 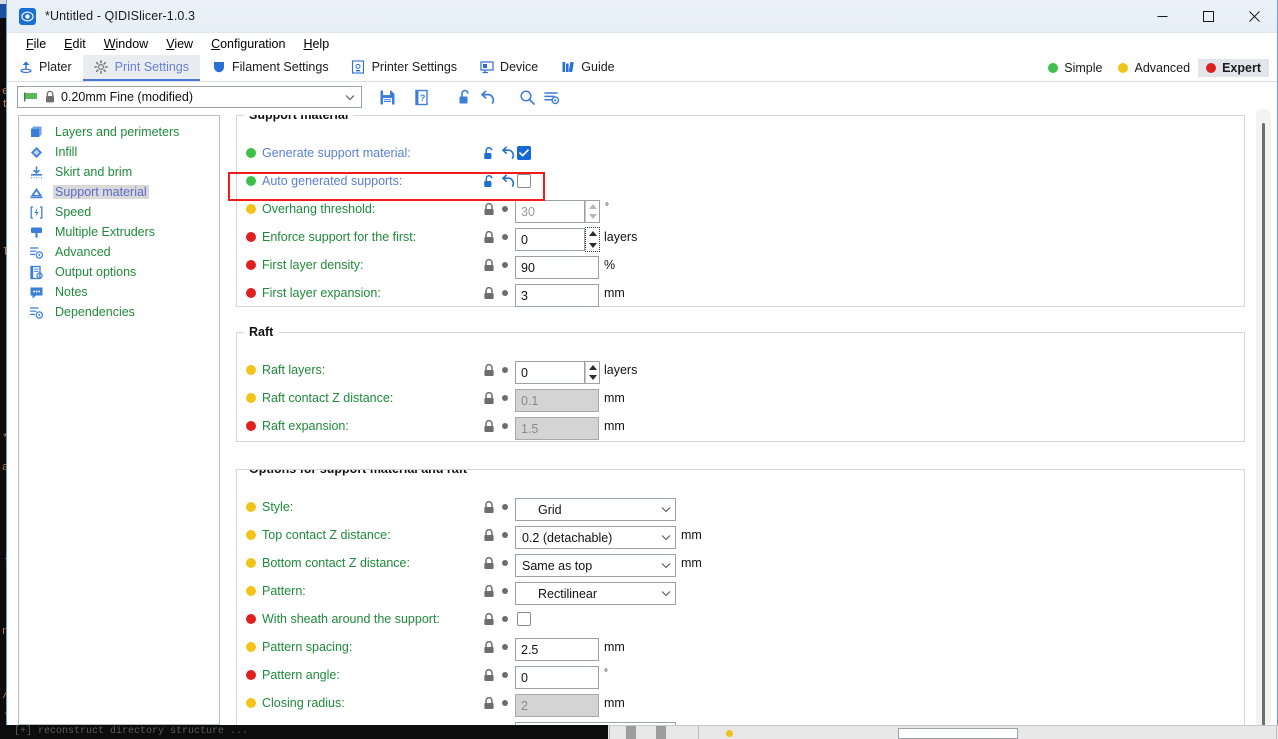 I want to click on menu-file: File, so click(x=36, y=44).